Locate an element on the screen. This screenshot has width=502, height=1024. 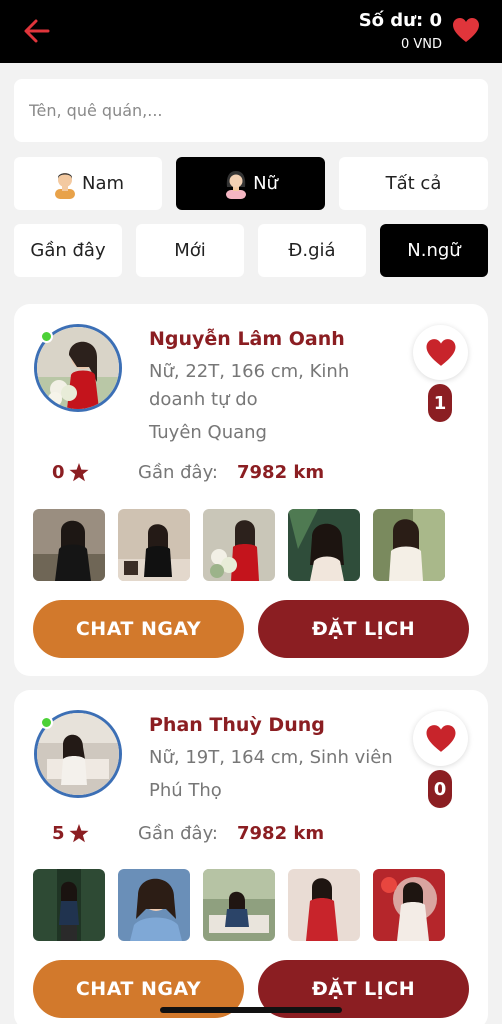
like-count-badge: 1 is located at coordinates (440, 403).